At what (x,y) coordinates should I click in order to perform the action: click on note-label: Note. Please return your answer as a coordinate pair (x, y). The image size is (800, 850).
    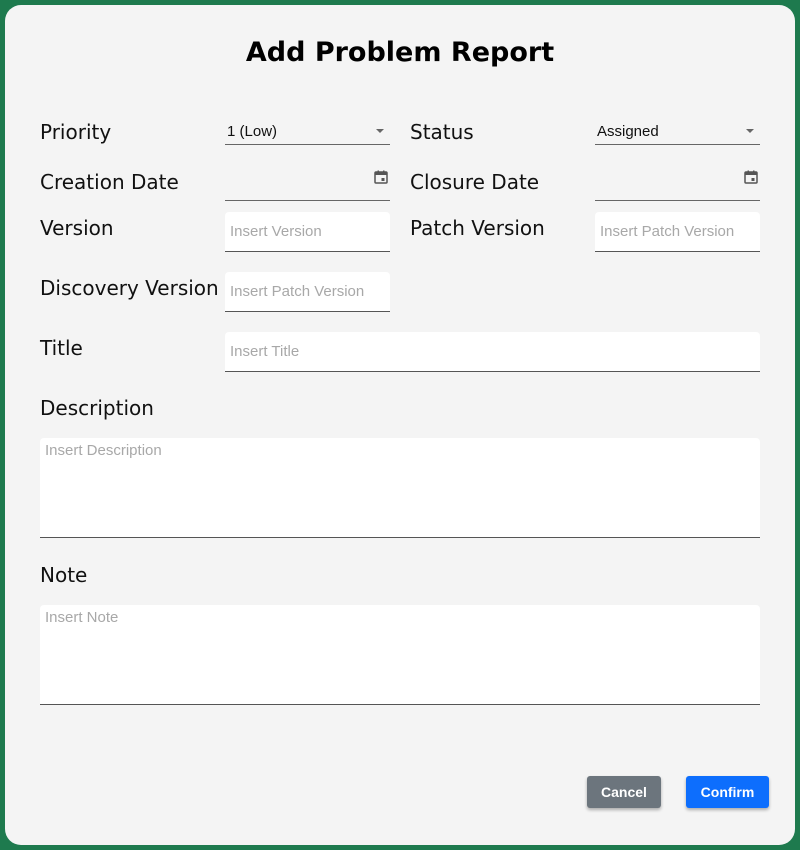
    Looking at the image, I should click on (64, 575).